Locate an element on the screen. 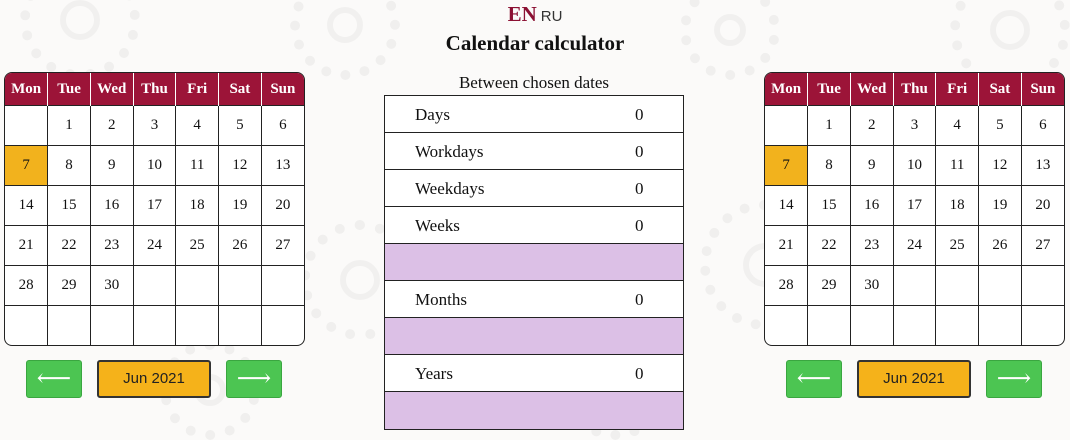  results-caption: Between chosen dates is located at coordinates (534, 82).